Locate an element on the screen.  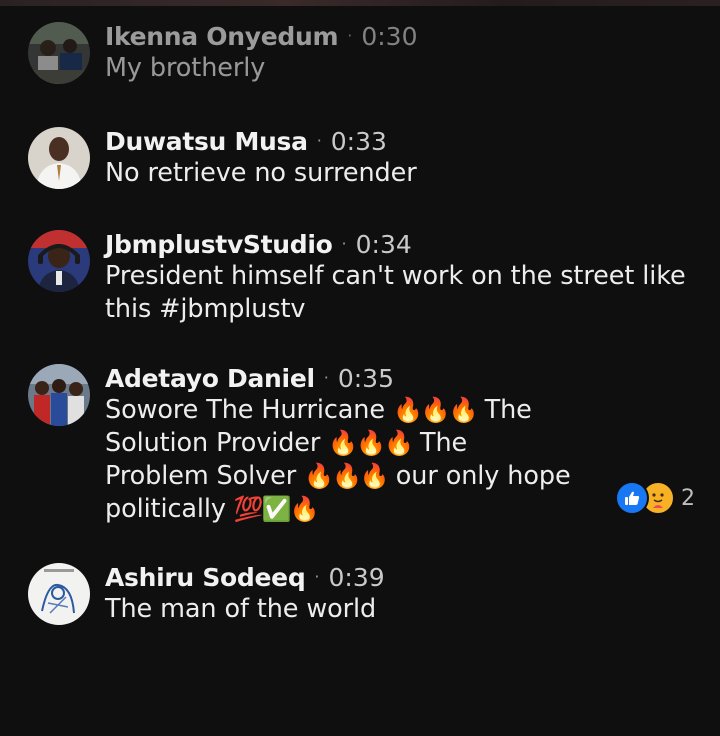
comment-timestamp: 0:33 is located at coordinates (359, 141).